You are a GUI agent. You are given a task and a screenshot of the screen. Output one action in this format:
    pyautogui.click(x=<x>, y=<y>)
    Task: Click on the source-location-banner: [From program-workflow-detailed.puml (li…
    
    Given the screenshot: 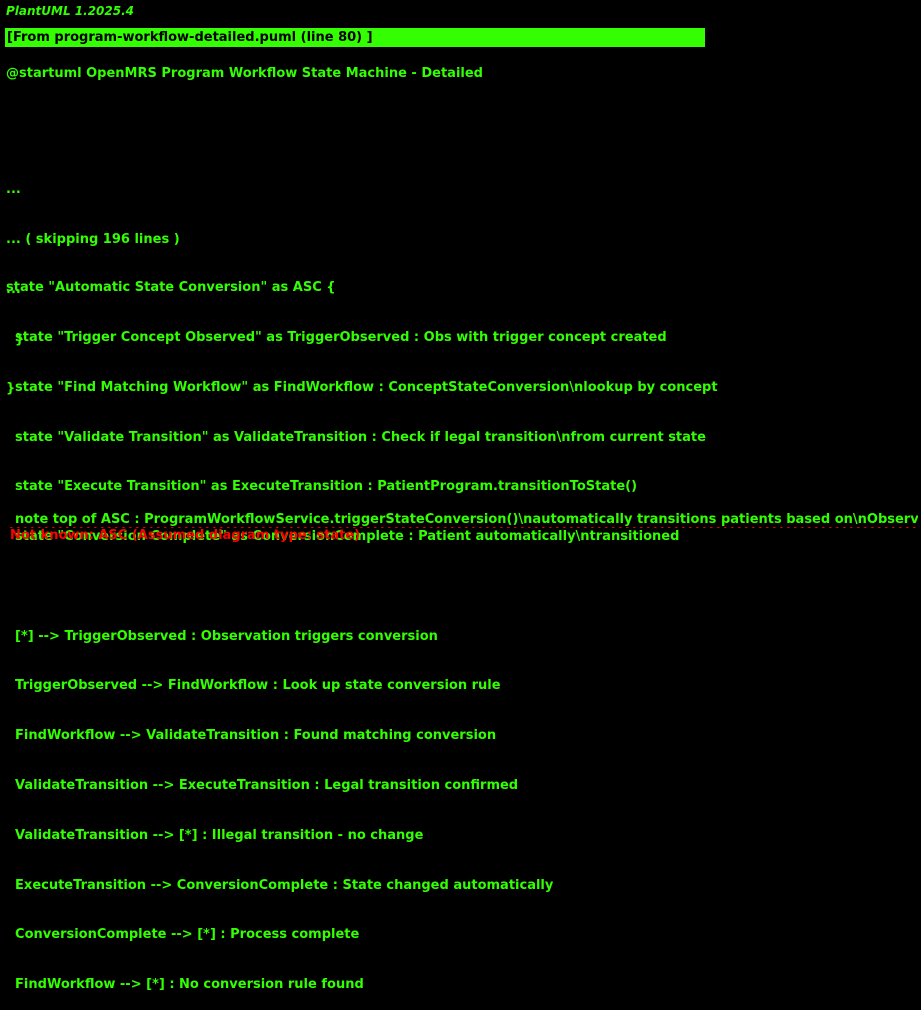 What is the action you would take?
    pyautogui.click(x=355, y=37)
    